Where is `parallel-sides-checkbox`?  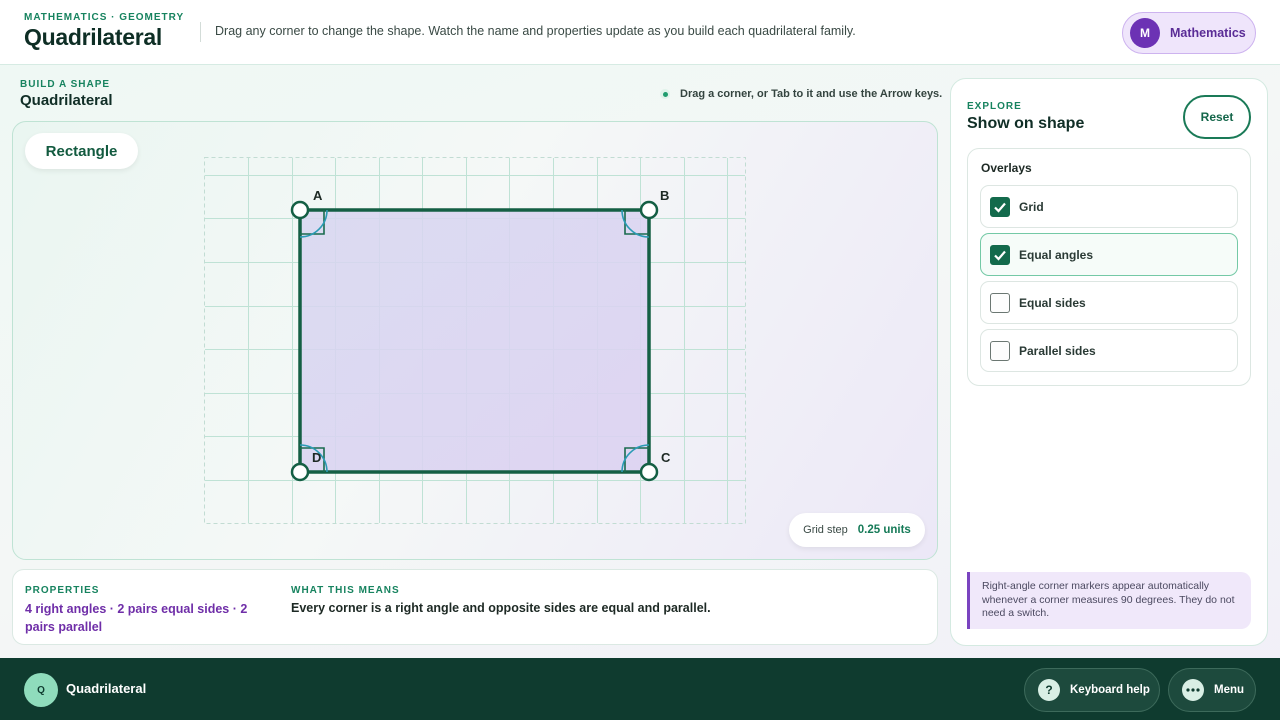
parallel-sides-checkbox is located at coordinates (1000, 350).